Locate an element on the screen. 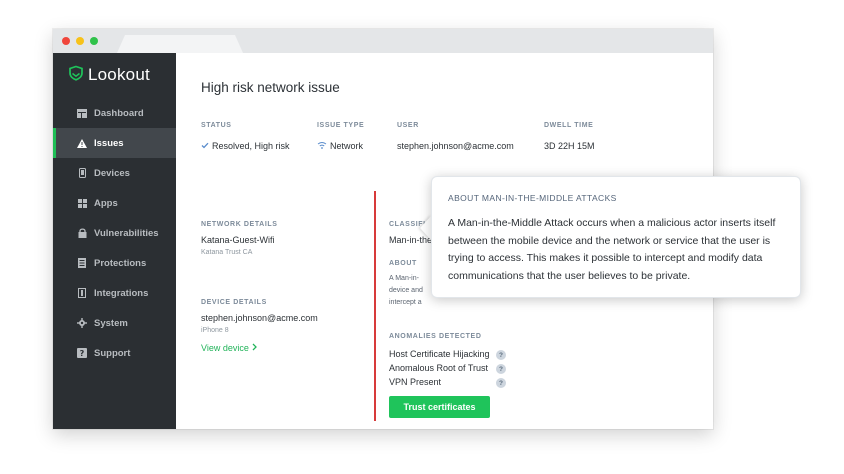  plug-icon is located at coordinates (82, 293).